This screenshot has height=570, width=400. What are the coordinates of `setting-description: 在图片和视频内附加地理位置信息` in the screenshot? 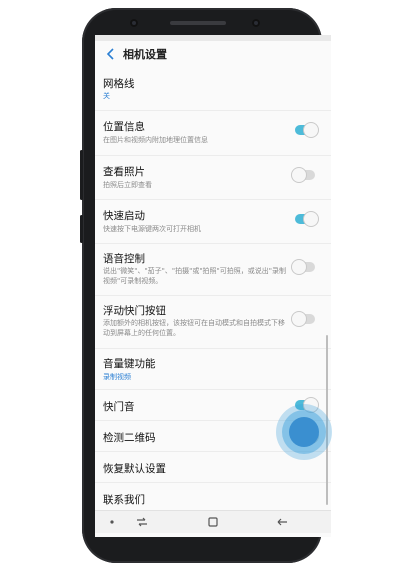 It's located at (155, 140).